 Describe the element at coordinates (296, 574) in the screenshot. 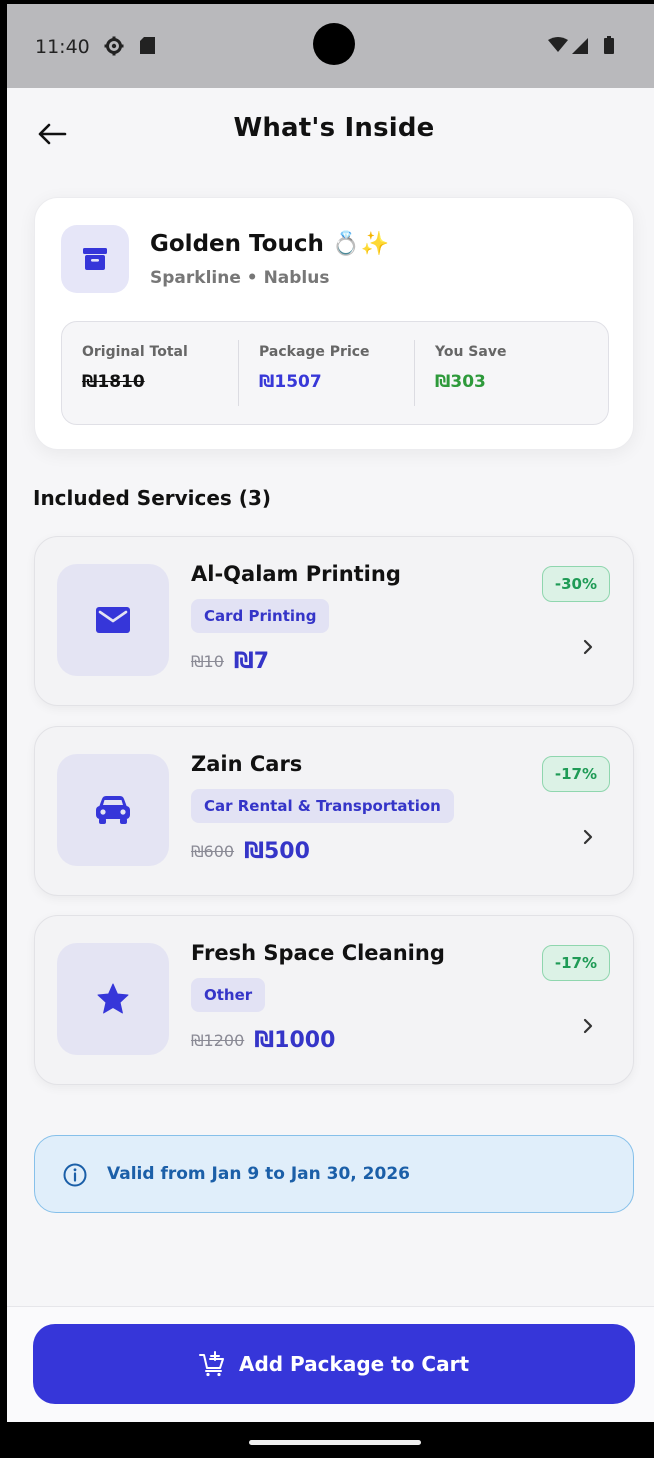

I see `service-name: Al-Qalam Printing` at that location.